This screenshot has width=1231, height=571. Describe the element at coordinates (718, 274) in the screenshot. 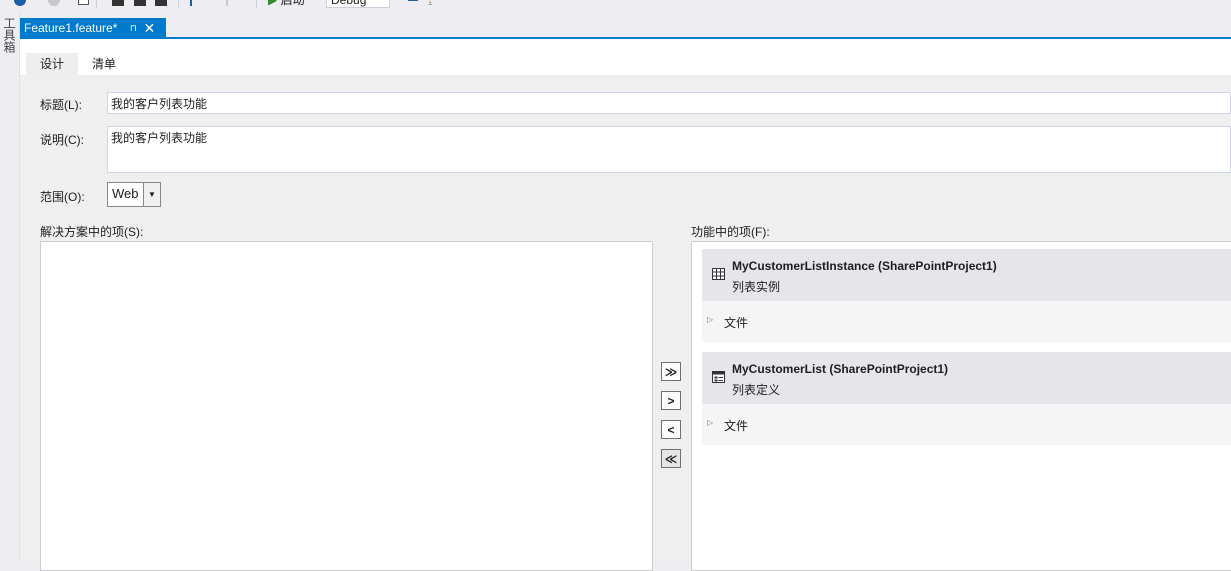

I see `table-icon` at that location.